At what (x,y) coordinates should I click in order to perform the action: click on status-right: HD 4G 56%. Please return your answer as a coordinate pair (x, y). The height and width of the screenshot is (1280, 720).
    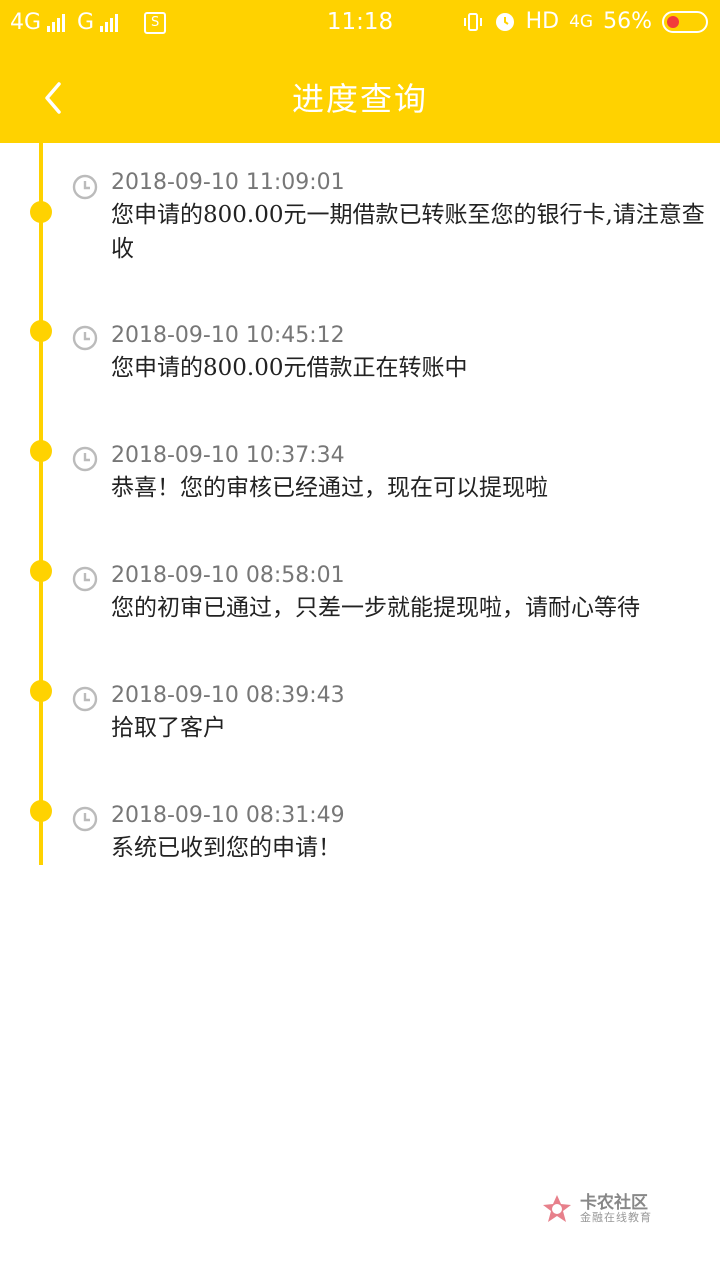
    Looking at the image, I should click on (585, 21).